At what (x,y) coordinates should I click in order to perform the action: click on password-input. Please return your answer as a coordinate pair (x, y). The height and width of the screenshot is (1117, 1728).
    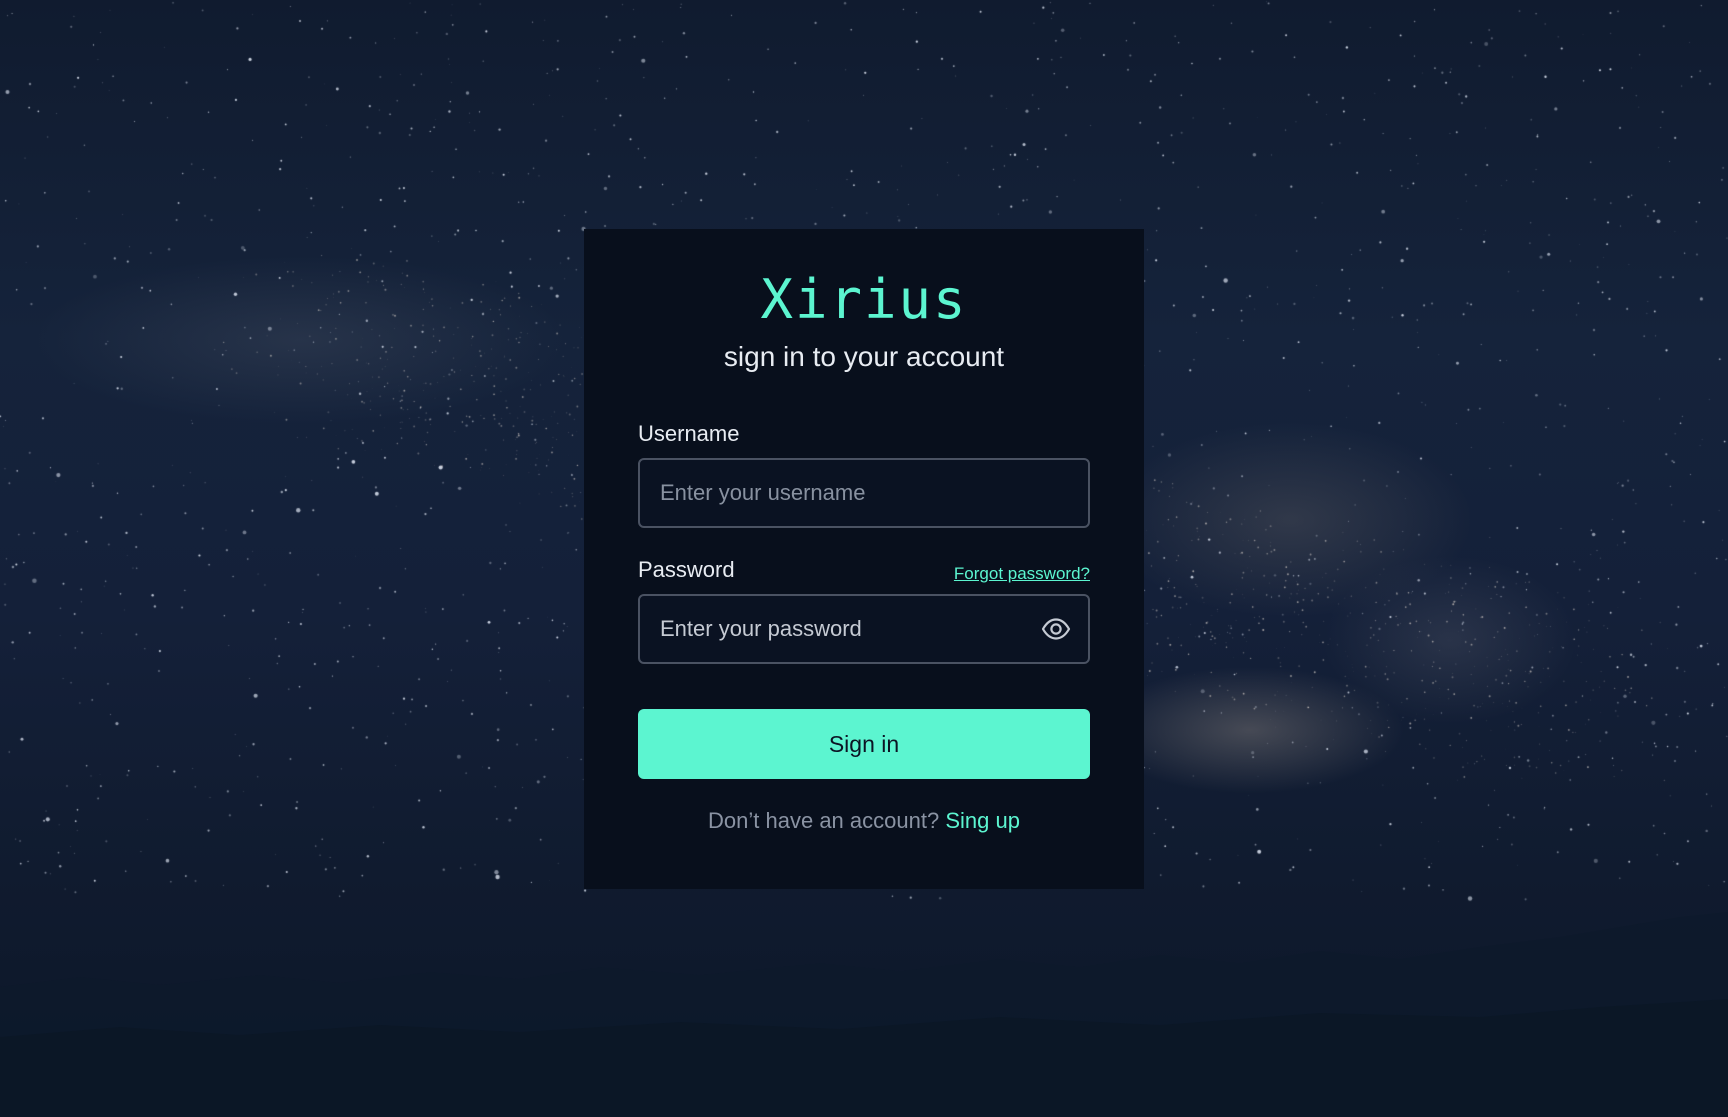
    Looking at the image, I should click on (864, 629).